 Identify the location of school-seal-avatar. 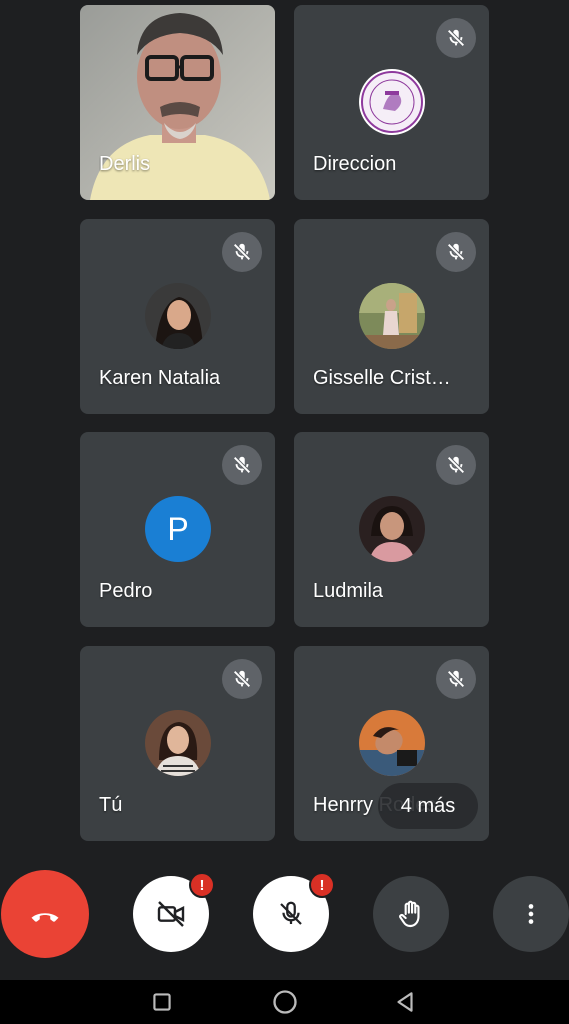
(392, 102).